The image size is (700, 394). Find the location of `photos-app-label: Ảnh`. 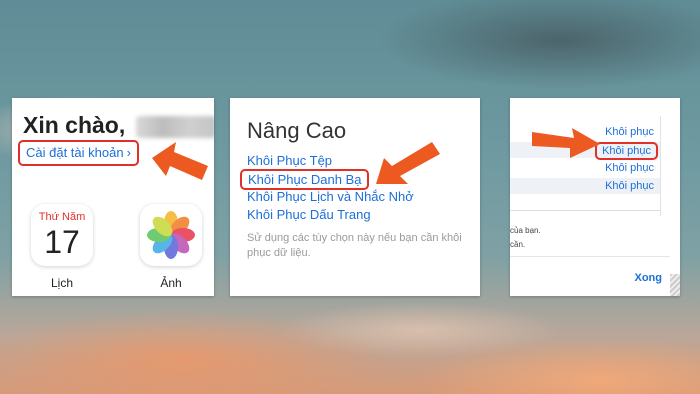

photos-app-label: Ảnh is located at coordinates (171, 283).